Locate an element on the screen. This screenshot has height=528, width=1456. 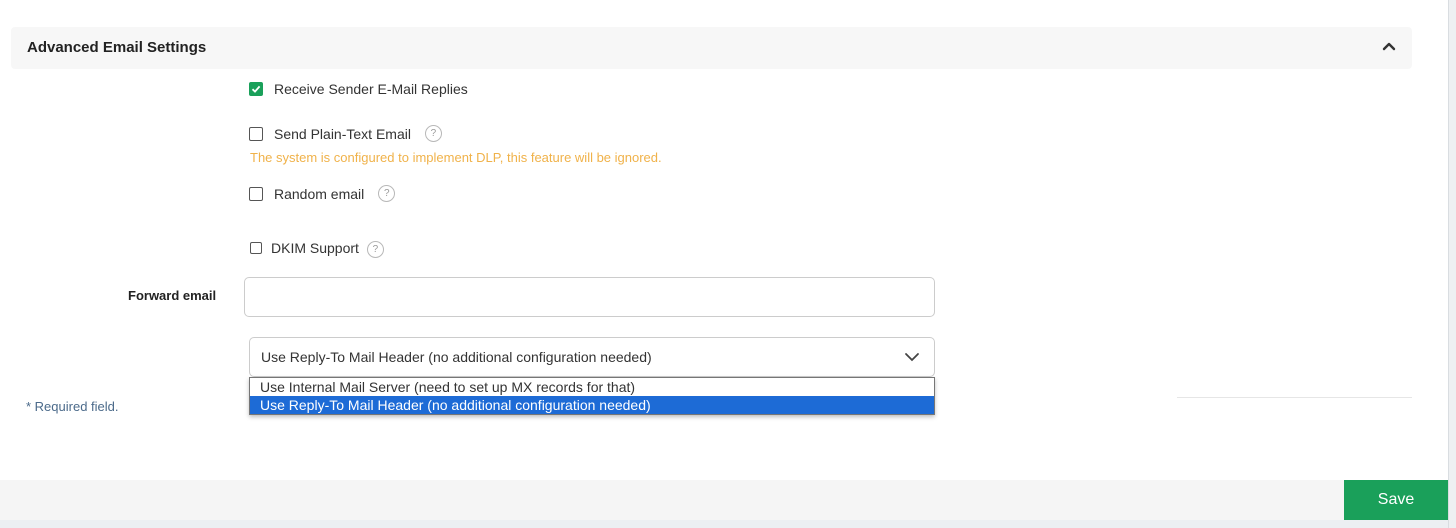
dkim-option: DKIM Support ? is located at coordinates (317, 248).